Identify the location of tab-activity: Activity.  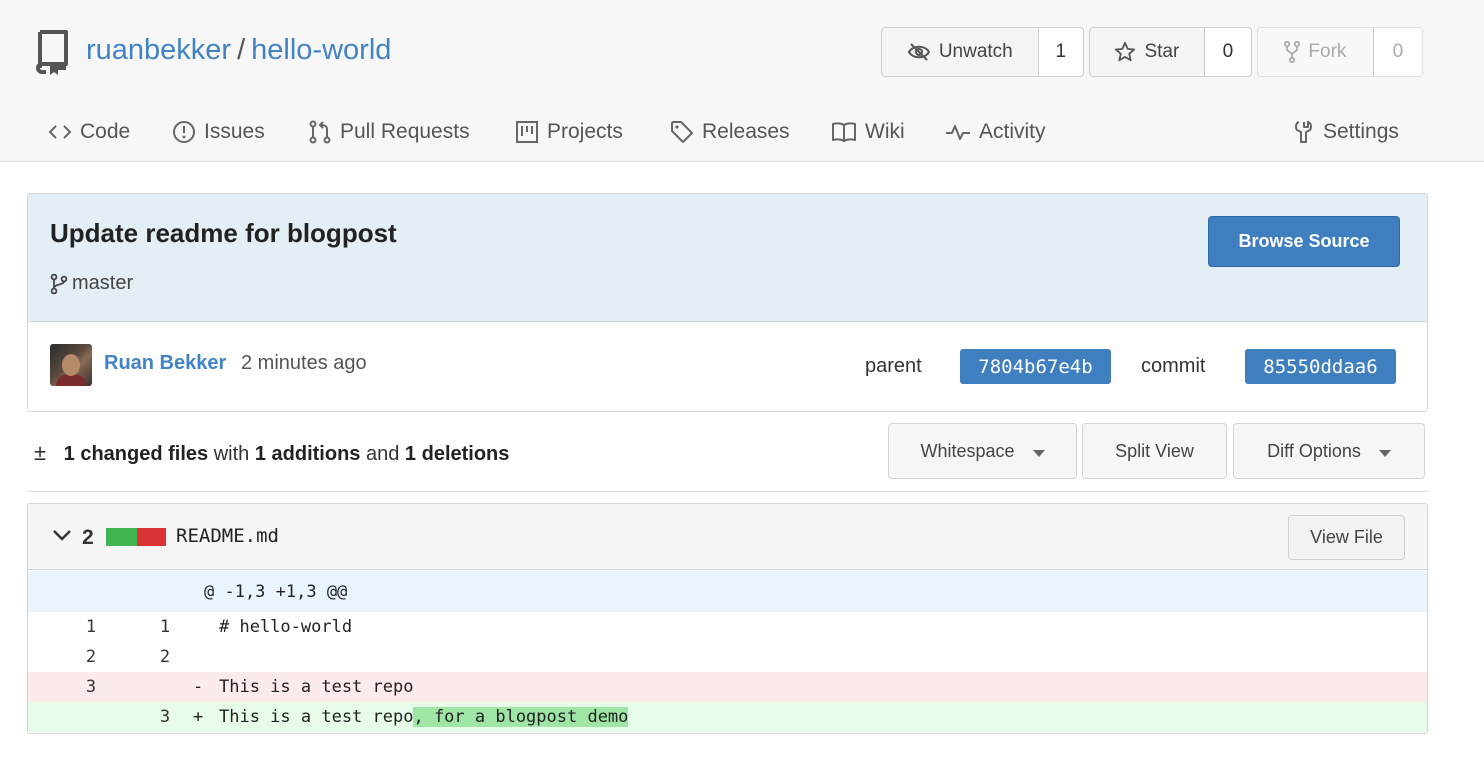
(995, 132).